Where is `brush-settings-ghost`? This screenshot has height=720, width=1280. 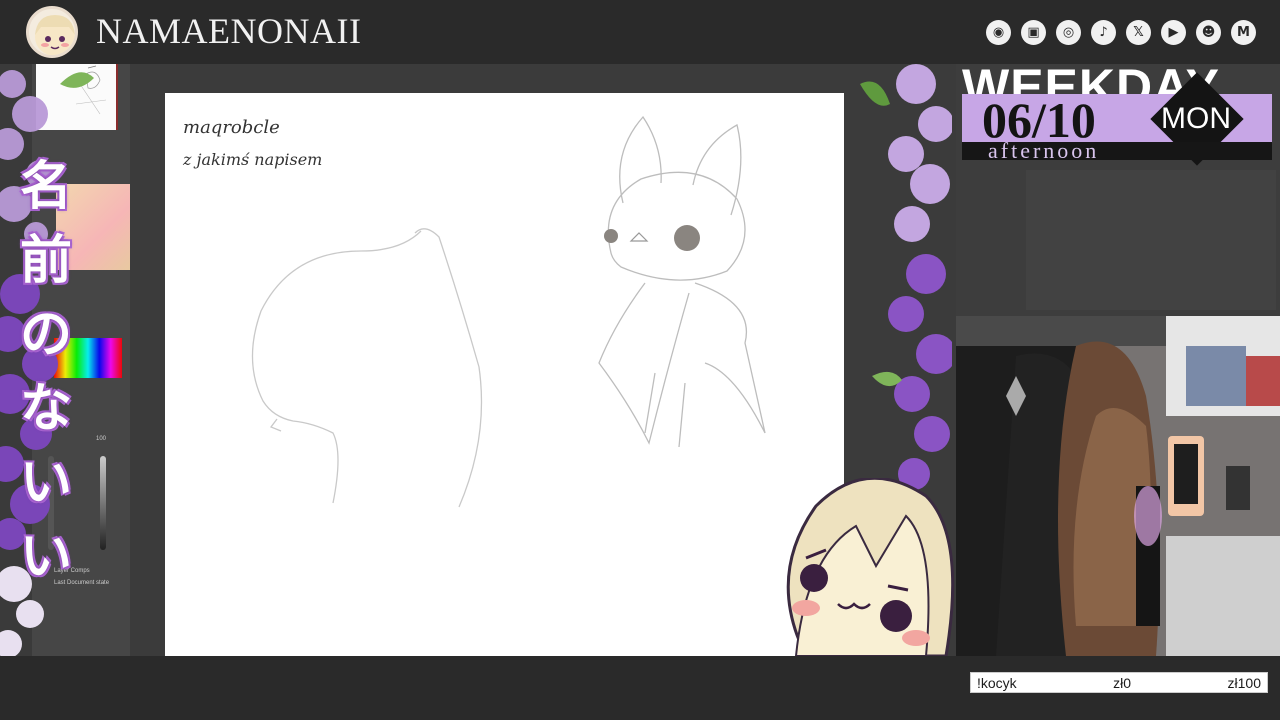 brush-settings-ghost is located at coordinates (1151, 240).